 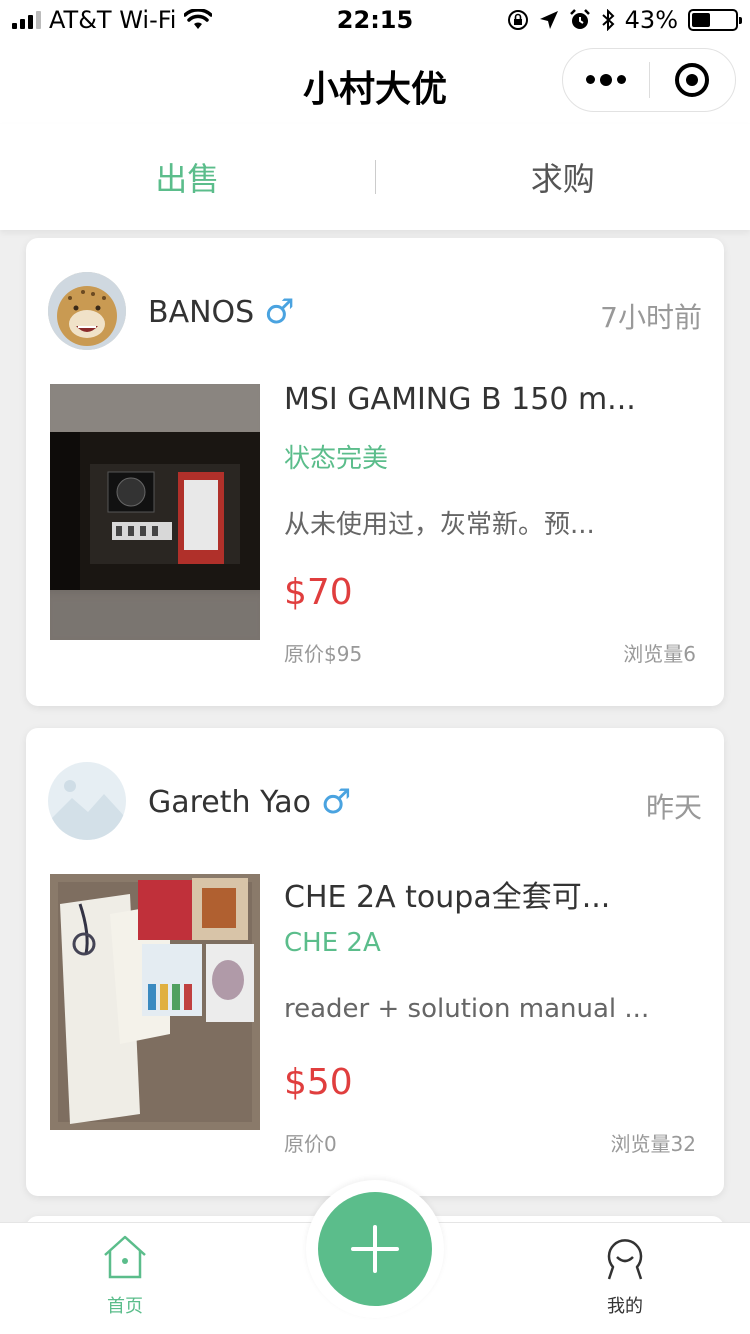 What do you see at coordinates (201, 312) in the screenshot?
I see `username: BANOS` at bounding box center [201, 312].